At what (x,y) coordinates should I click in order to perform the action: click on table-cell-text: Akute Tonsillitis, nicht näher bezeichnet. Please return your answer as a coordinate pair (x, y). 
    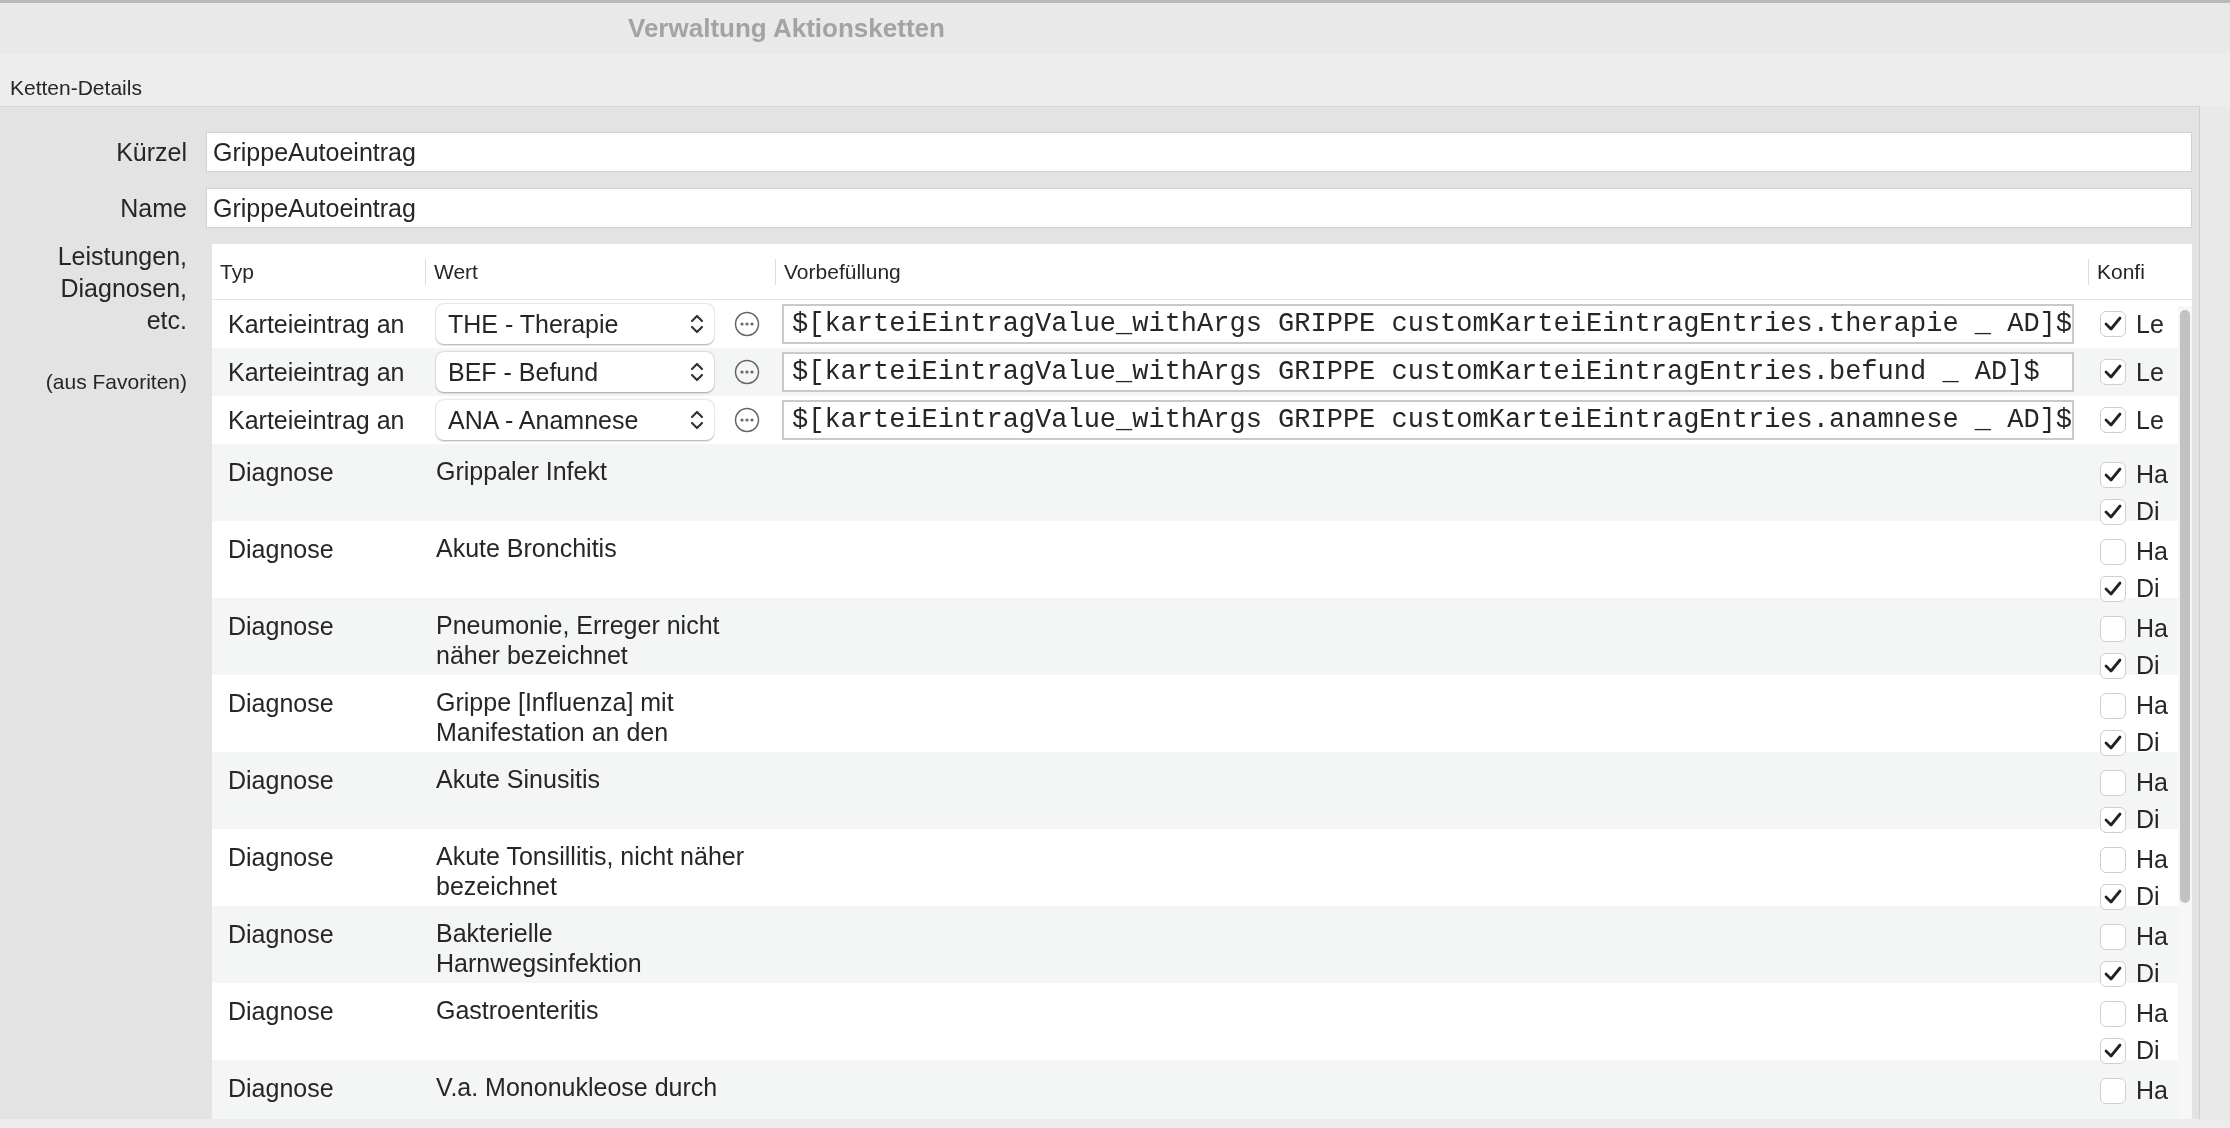
    Looking at the image, I should click on (591, 871).